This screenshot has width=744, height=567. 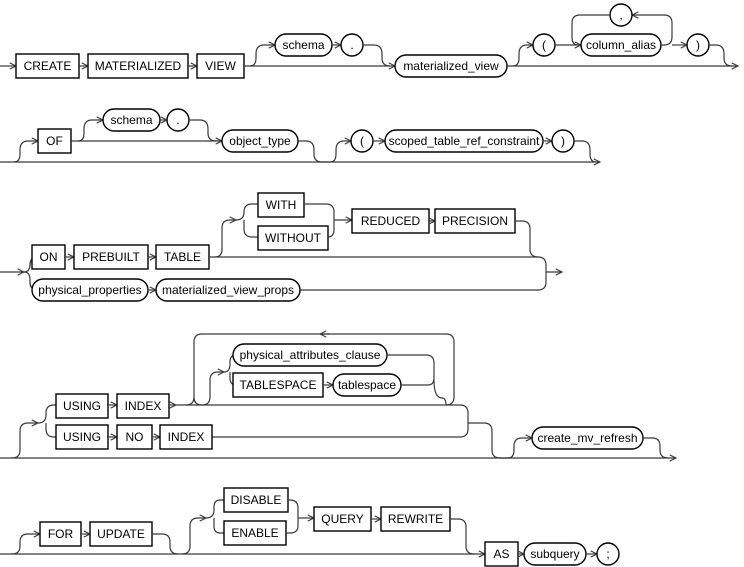 What do you see at coordinates (220, 66) in the screenshot?
I see `keyword-view-label: VIEW` at bounding box center [220, 66].